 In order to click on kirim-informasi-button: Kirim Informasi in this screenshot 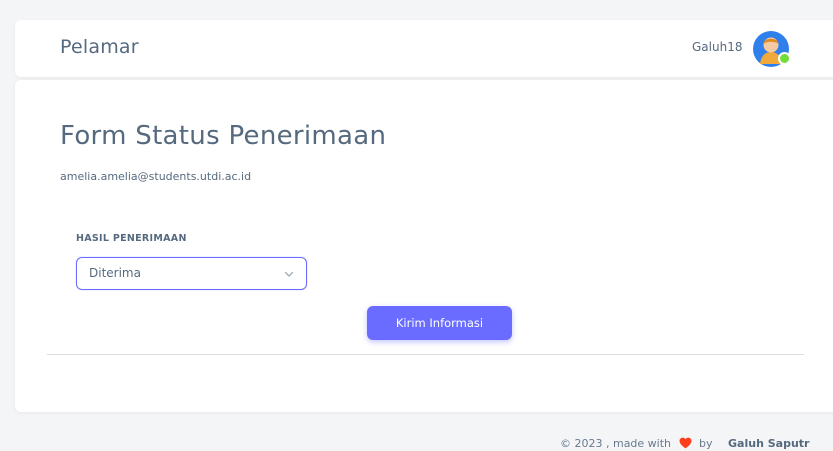, I will do `click(439, 323)`.